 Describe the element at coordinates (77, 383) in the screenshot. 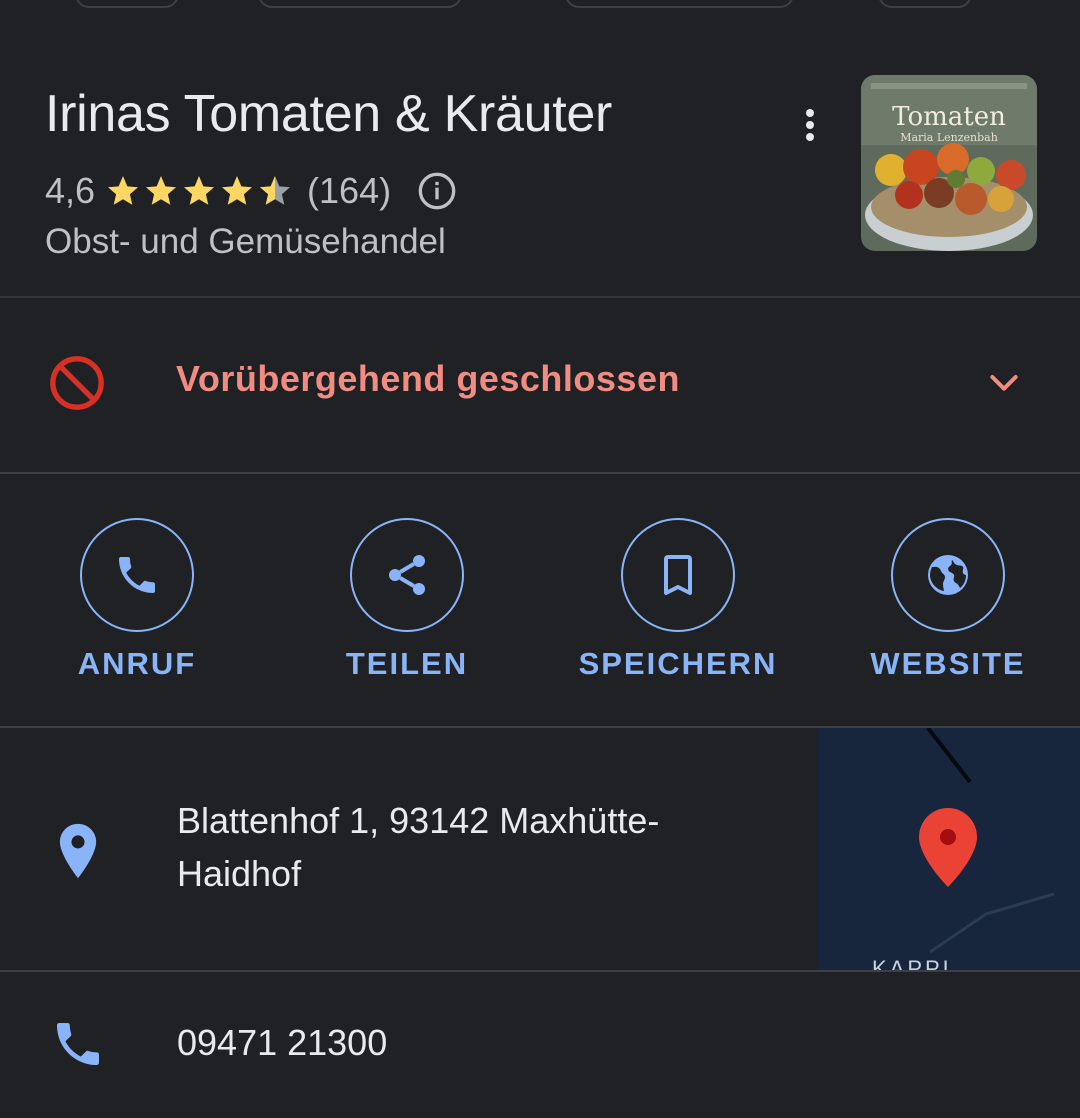

I see `block-icon` at that location.